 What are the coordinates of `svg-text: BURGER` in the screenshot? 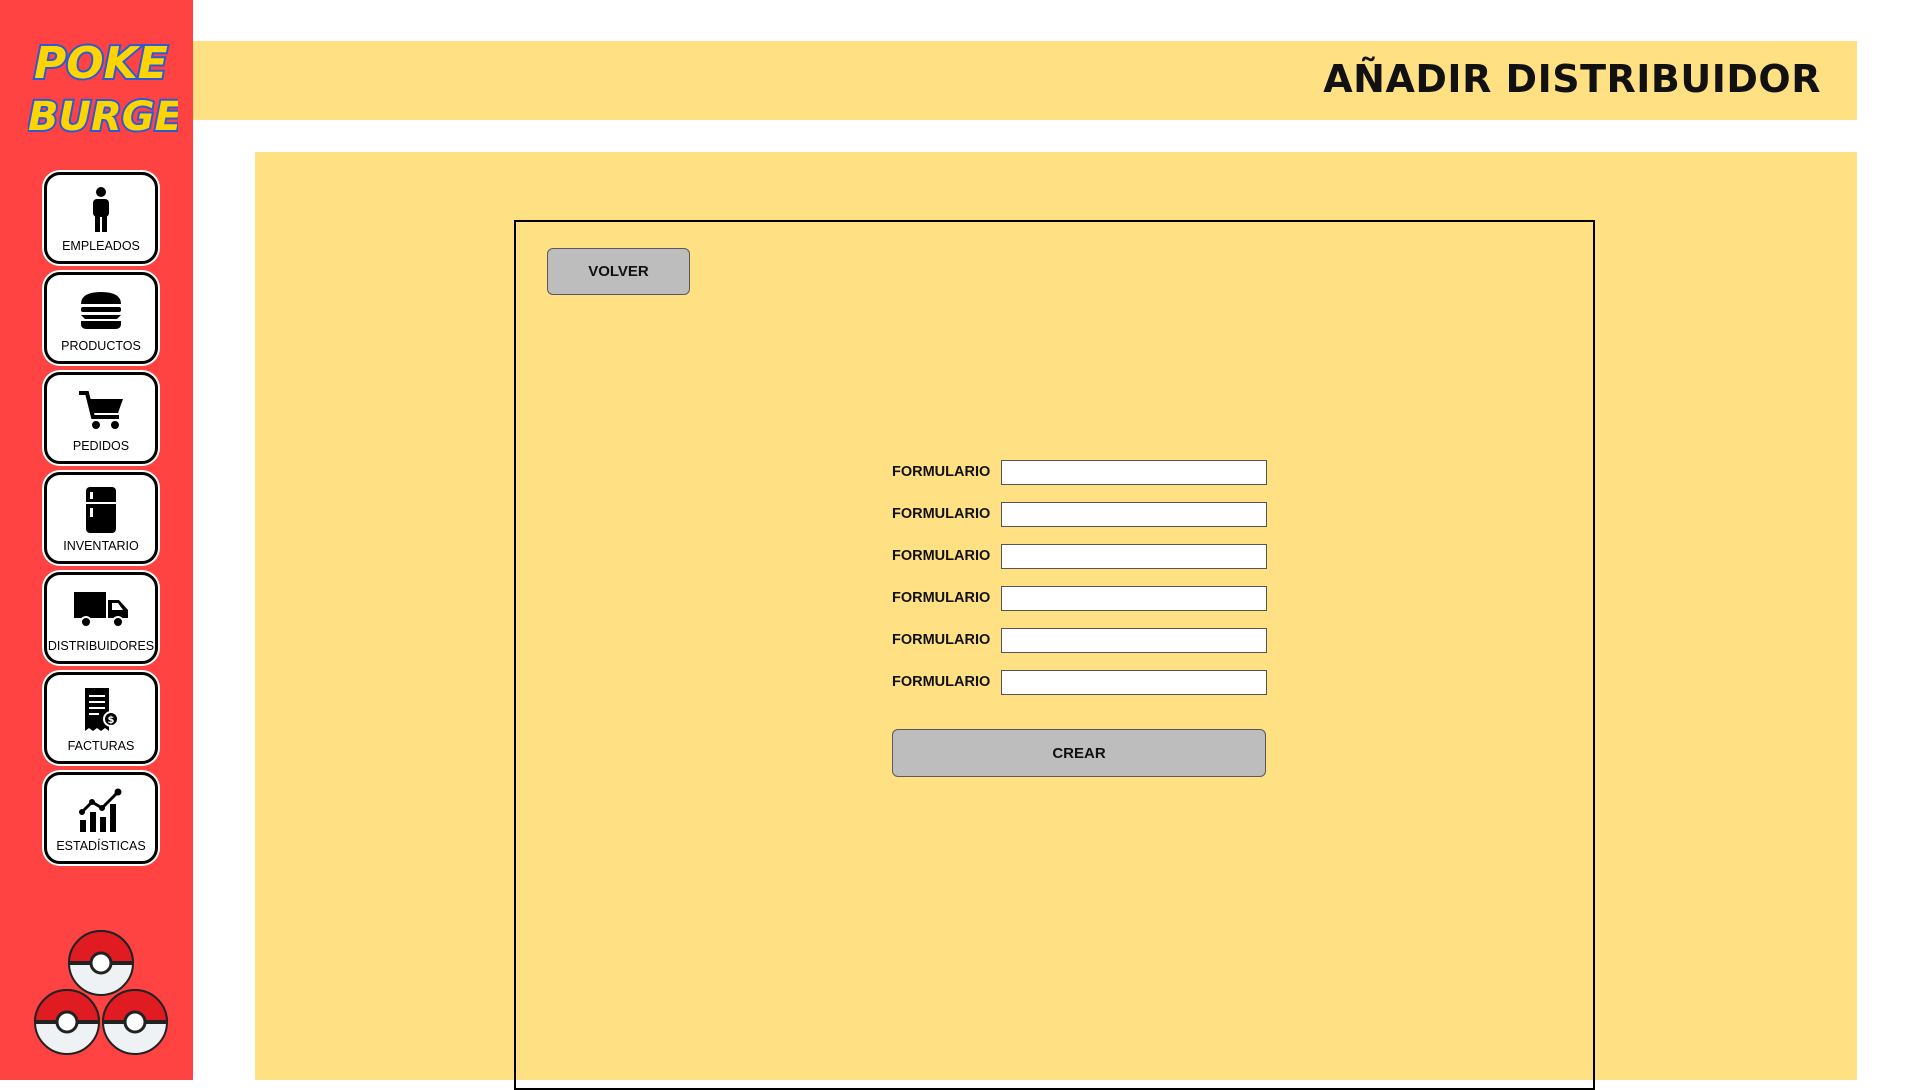 It's located at (103, 117).